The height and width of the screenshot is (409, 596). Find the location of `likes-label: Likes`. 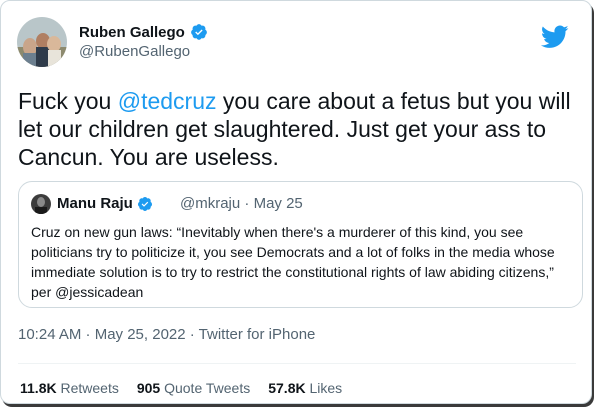

likes-label: Likes is located at coordinates (326, 388).